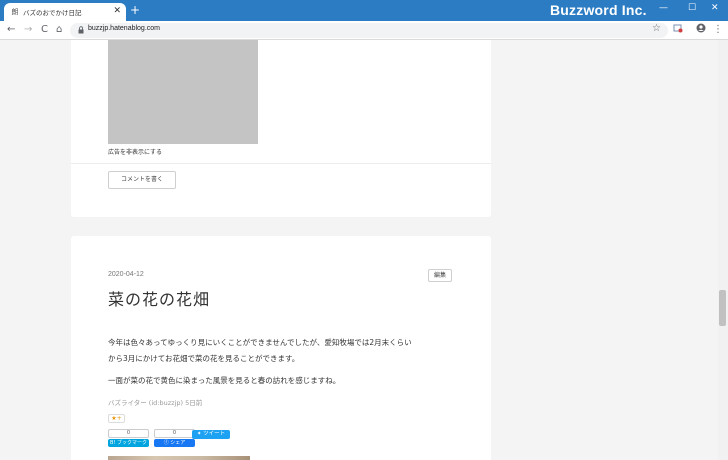 This screenshot has height=460, width=728. Describe the element at coordinates (214, 434) in the screenshot. I see `tweet-label: ツイート` at that location.